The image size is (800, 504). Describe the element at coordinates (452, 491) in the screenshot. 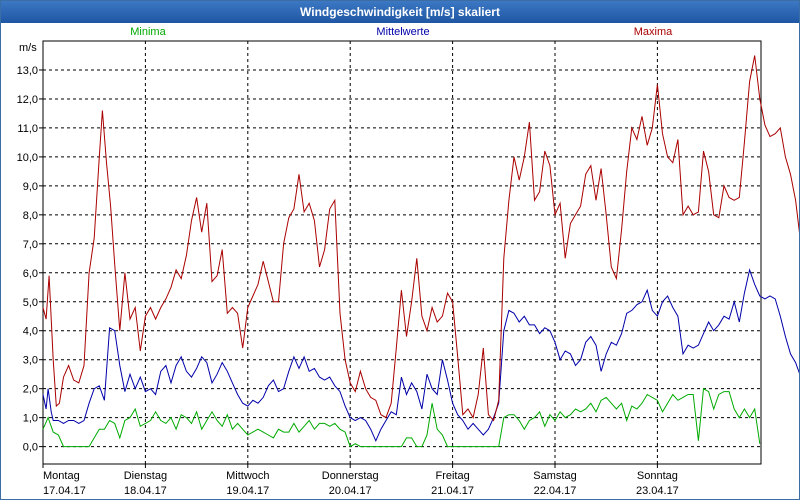

I see `x-tick-date-label: 21.04.17` at that location.